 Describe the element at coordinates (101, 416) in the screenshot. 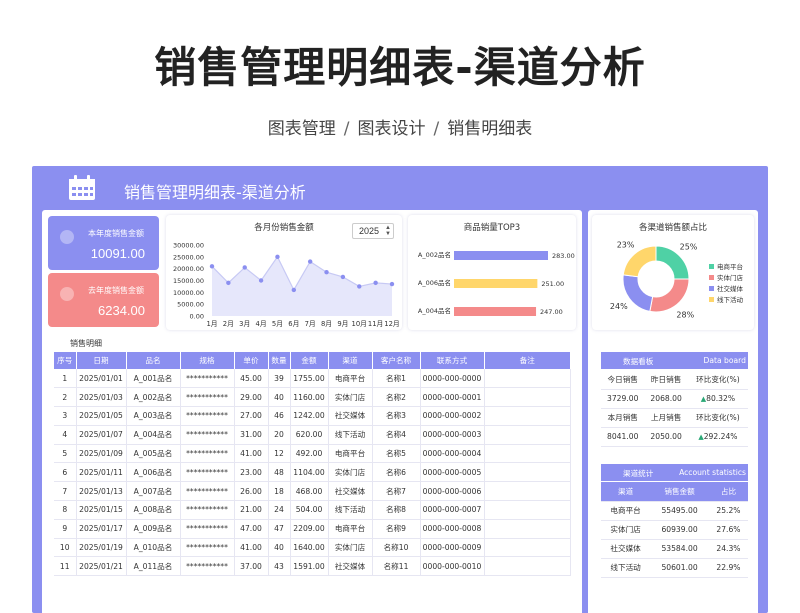

I see `table-cell: 2025/01/05` at that location.